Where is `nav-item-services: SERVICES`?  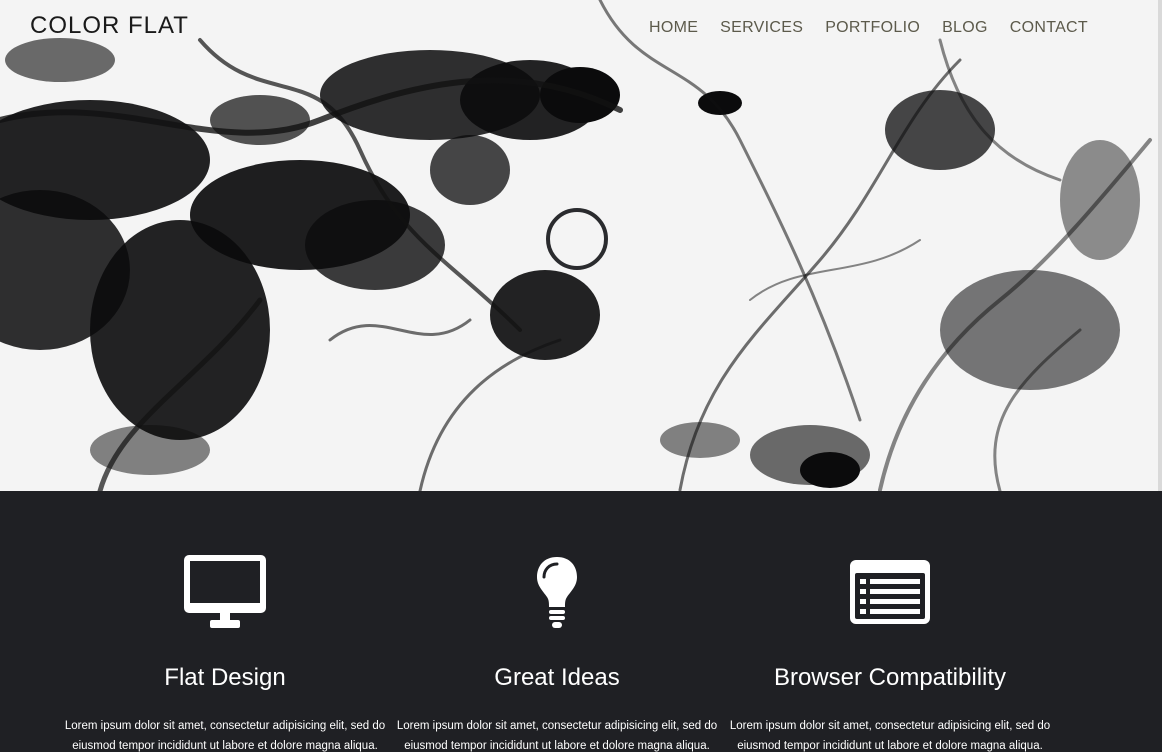 nav-item-services: SERVICES is located at coordinates (761, 28).